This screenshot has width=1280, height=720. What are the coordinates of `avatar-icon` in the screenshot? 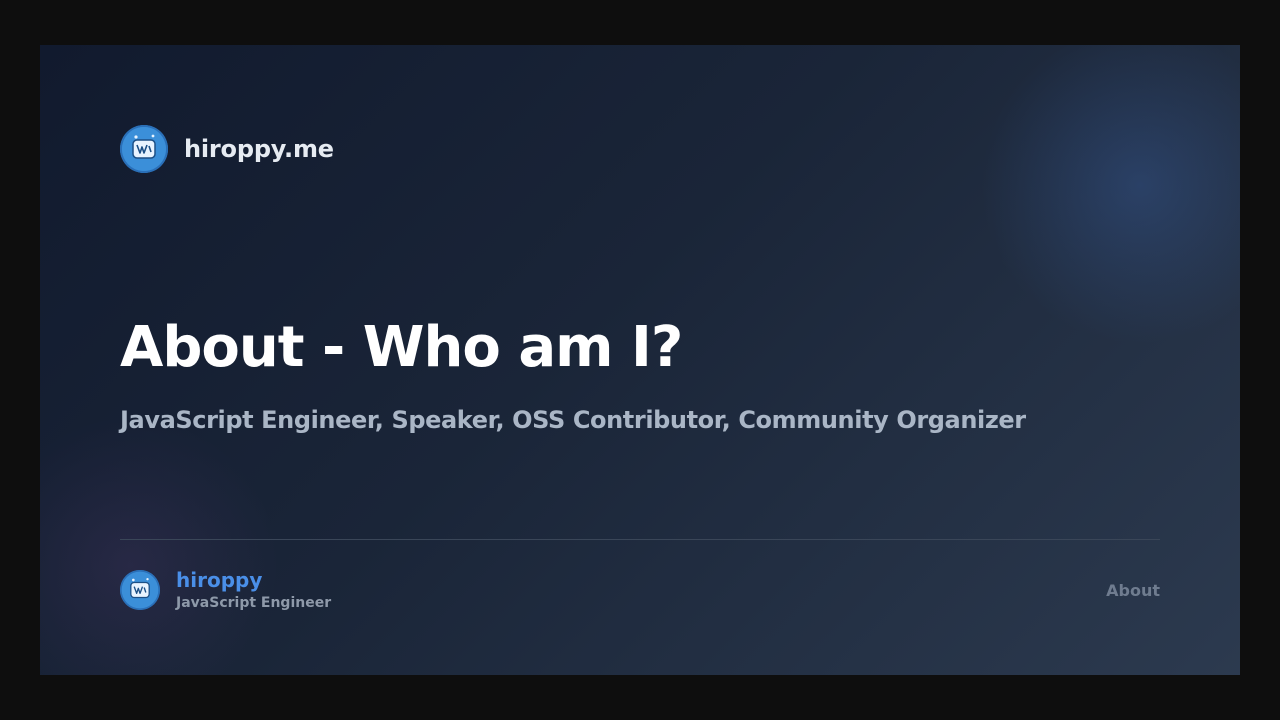 It's located at (144, 149).